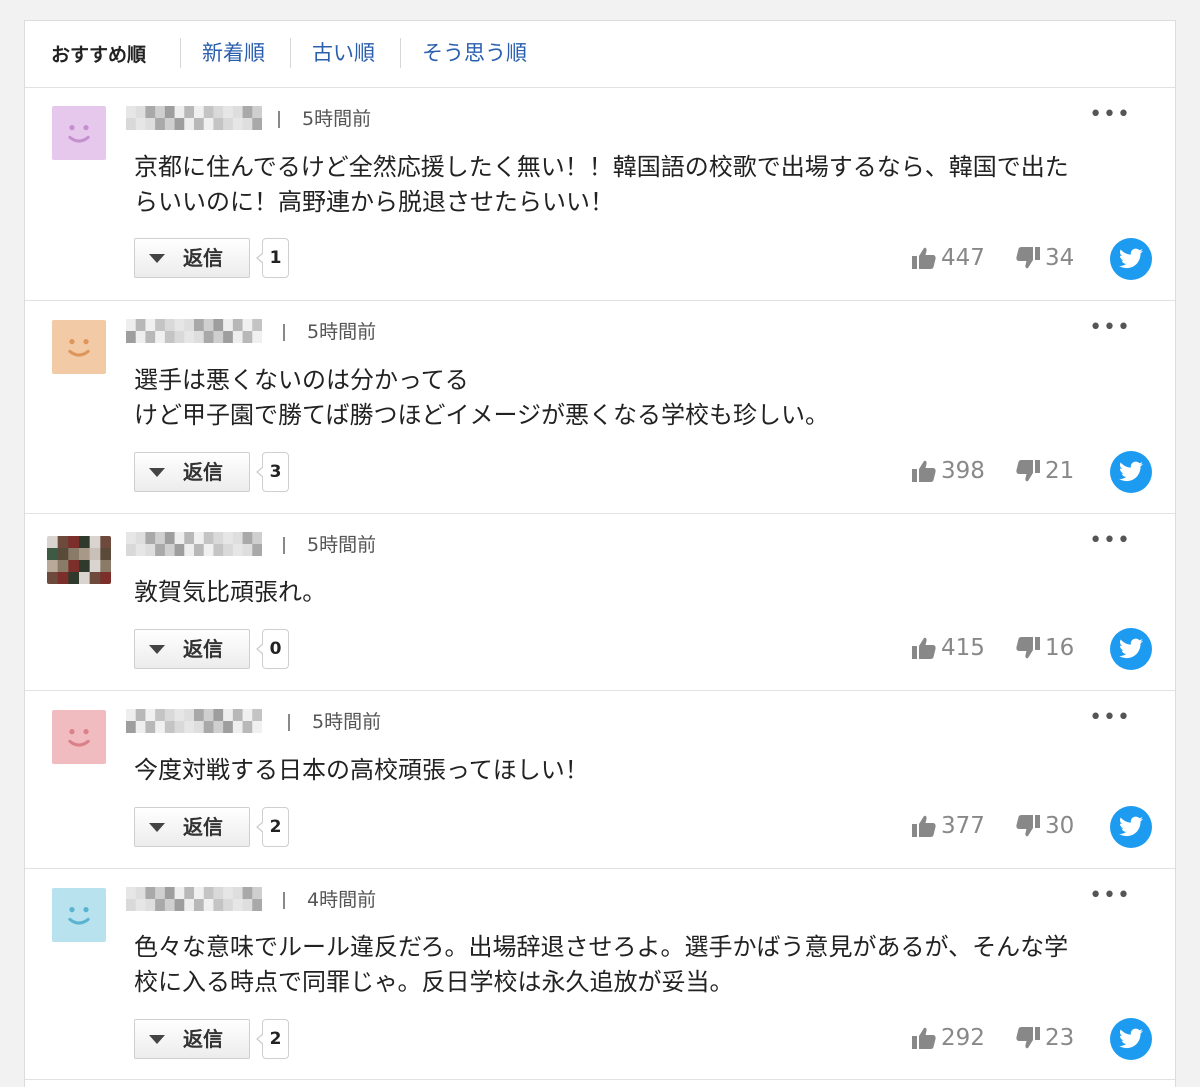 This screenshot has height=1087, width=1200. I want to click on avatar-eye, so click(86, 128).